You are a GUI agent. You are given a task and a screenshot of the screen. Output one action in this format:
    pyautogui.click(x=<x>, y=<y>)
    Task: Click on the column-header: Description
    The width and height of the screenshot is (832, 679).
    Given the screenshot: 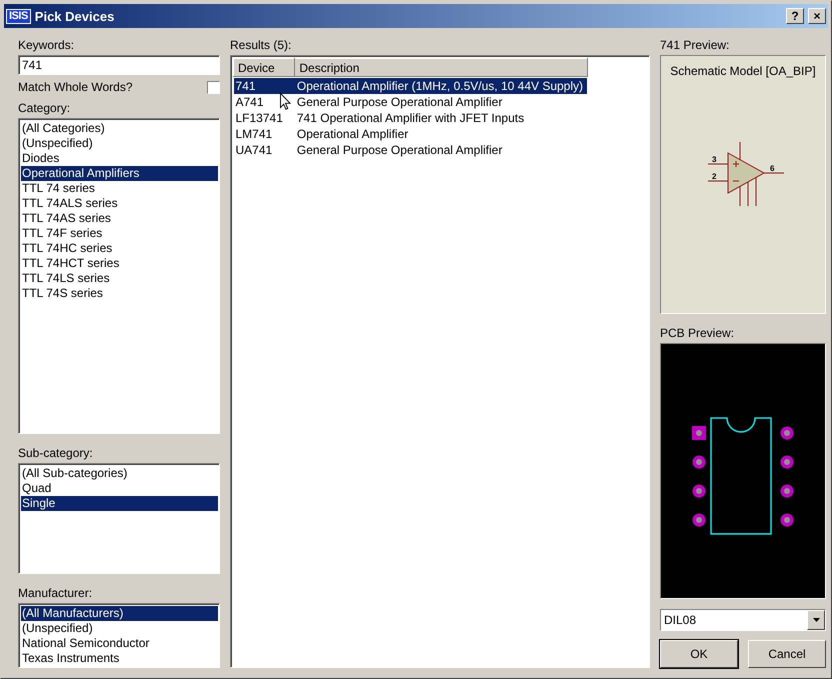 What is the action you would take?
    pyautogui.click(x=441, y=67)
    